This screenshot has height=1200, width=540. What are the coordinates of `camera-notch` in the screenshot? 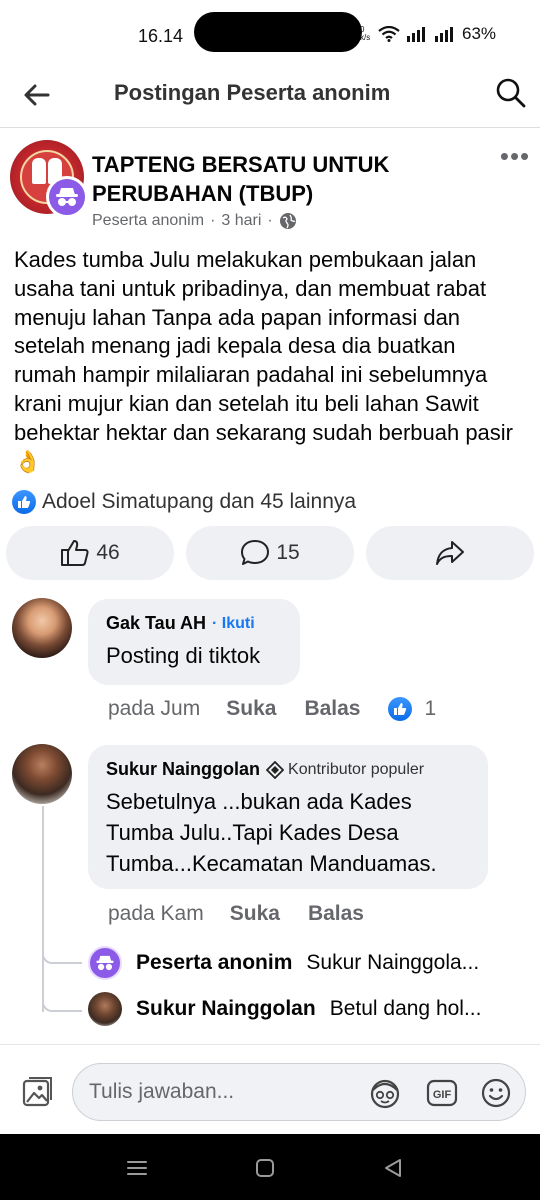 It's located at (278, 32).